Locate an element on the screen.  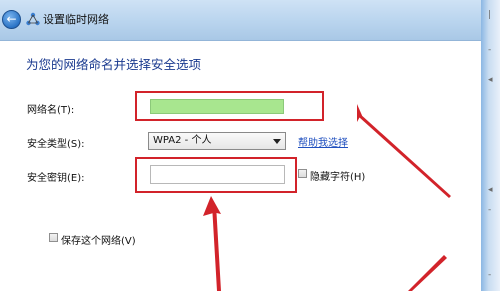
annotation-arrow-partial is located at coordinates (427, 273).